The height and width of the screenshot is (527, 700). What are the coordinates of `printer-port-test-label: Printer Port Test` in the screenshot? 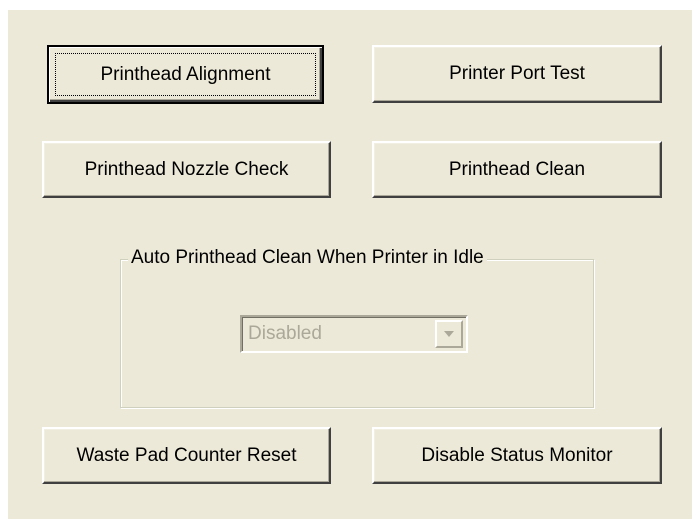 It's located at (517, 73).